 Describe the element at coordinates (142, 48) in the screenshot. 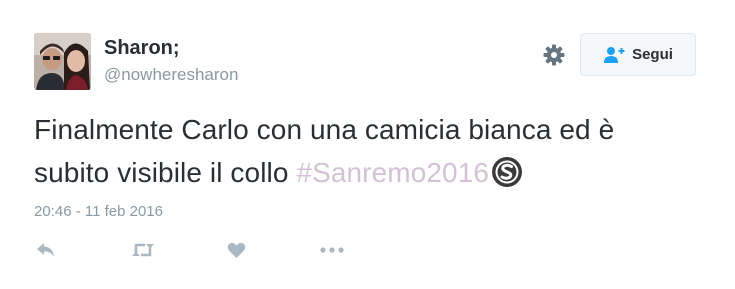

I see `display-name: Sharon;` at that location.